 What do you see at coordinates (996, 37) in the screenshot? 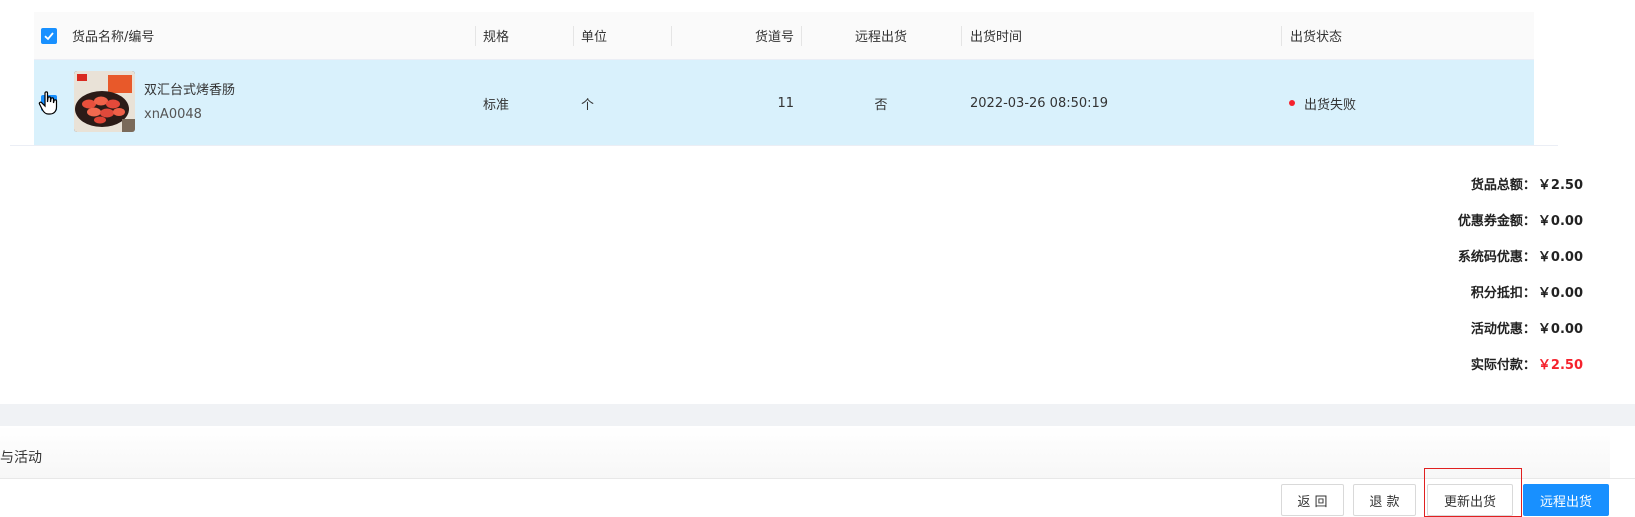
I see `col-header-time: 出货时间` at bounding box center [996, 37].